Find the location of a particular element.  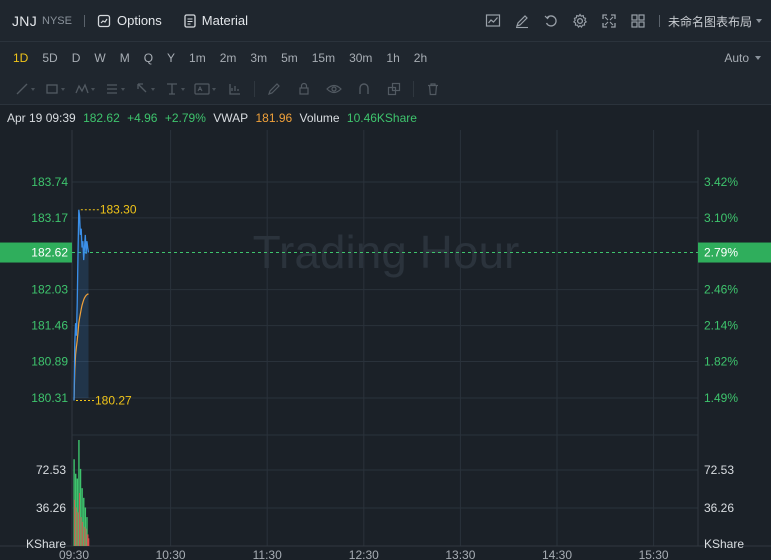

price-axis-label: 182.03 is located at coordinates (49, 290).